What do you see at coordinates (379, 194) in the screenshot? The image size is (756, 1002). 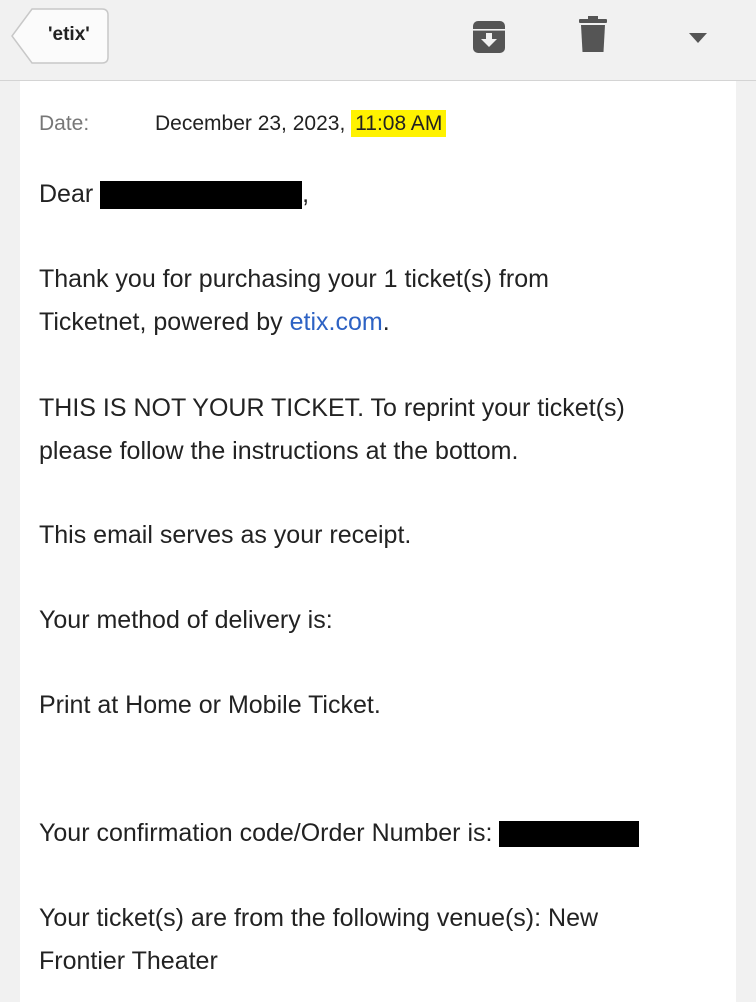 I see `greeting: Dear ,` at bounding box center [379, 194].